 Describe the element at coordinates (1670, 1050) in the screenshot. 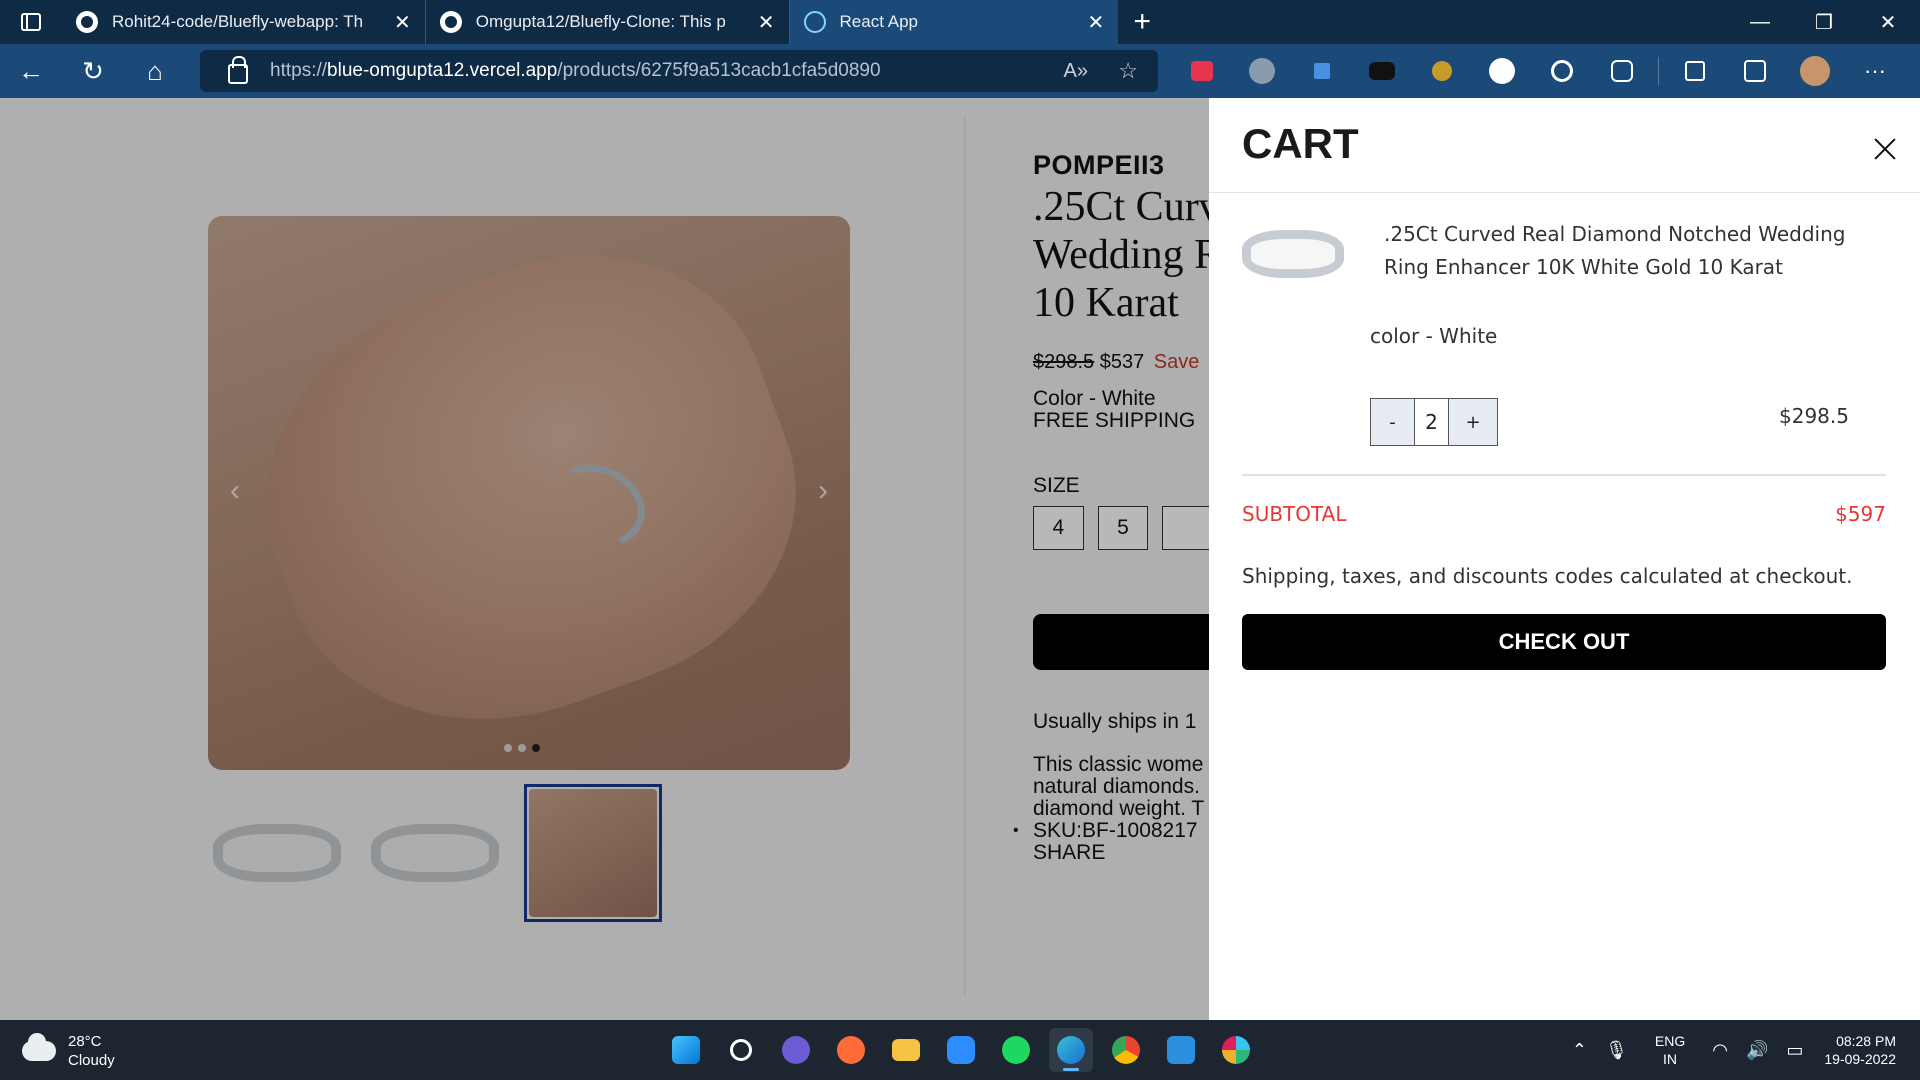

I see `language-indicator: ENG IN` at that location.